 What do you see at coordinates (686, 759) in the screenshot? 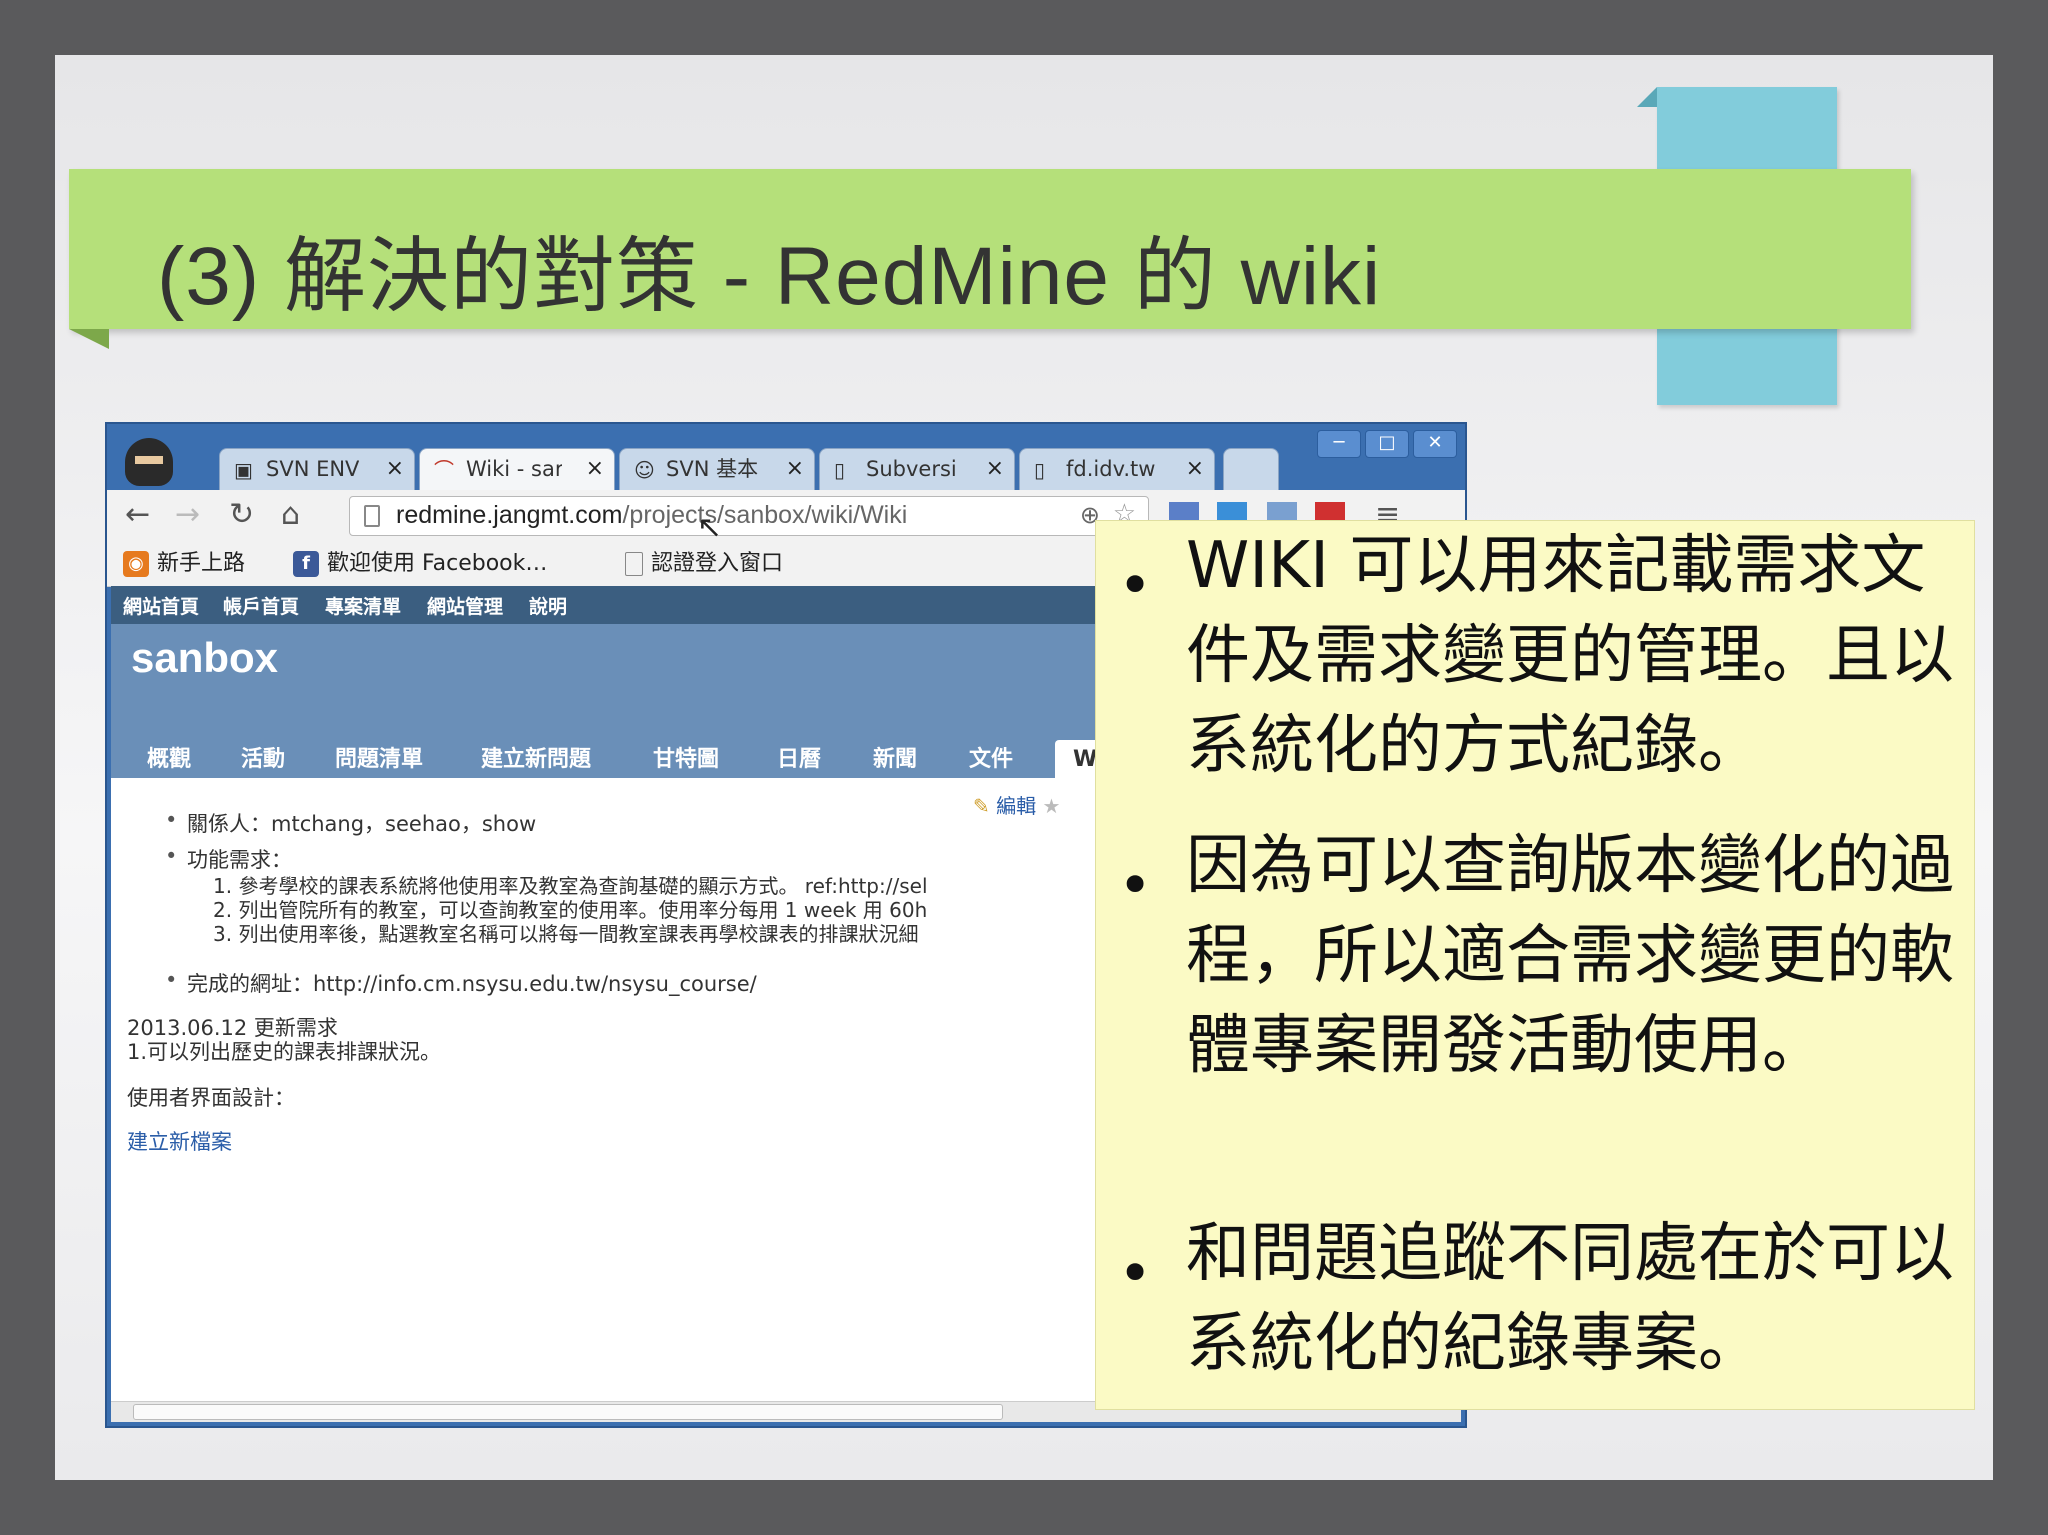
I see `project-tab-gantt: 甘特圖` at bounding box center [686, 759].